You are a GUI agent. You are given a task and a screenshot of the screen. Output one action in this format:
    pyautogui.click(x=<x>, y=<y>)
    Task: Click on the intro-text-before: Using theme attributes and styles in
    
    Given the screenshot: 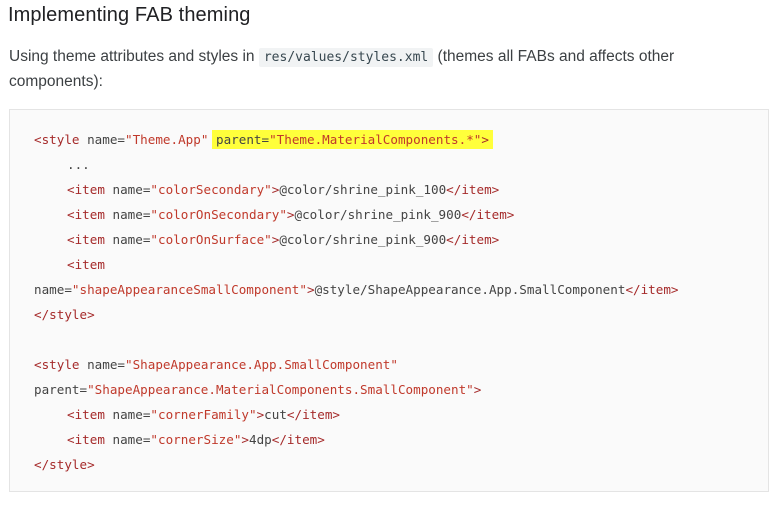 What is the action you would take?
    pyautogui.click(x=134, y=56)
    